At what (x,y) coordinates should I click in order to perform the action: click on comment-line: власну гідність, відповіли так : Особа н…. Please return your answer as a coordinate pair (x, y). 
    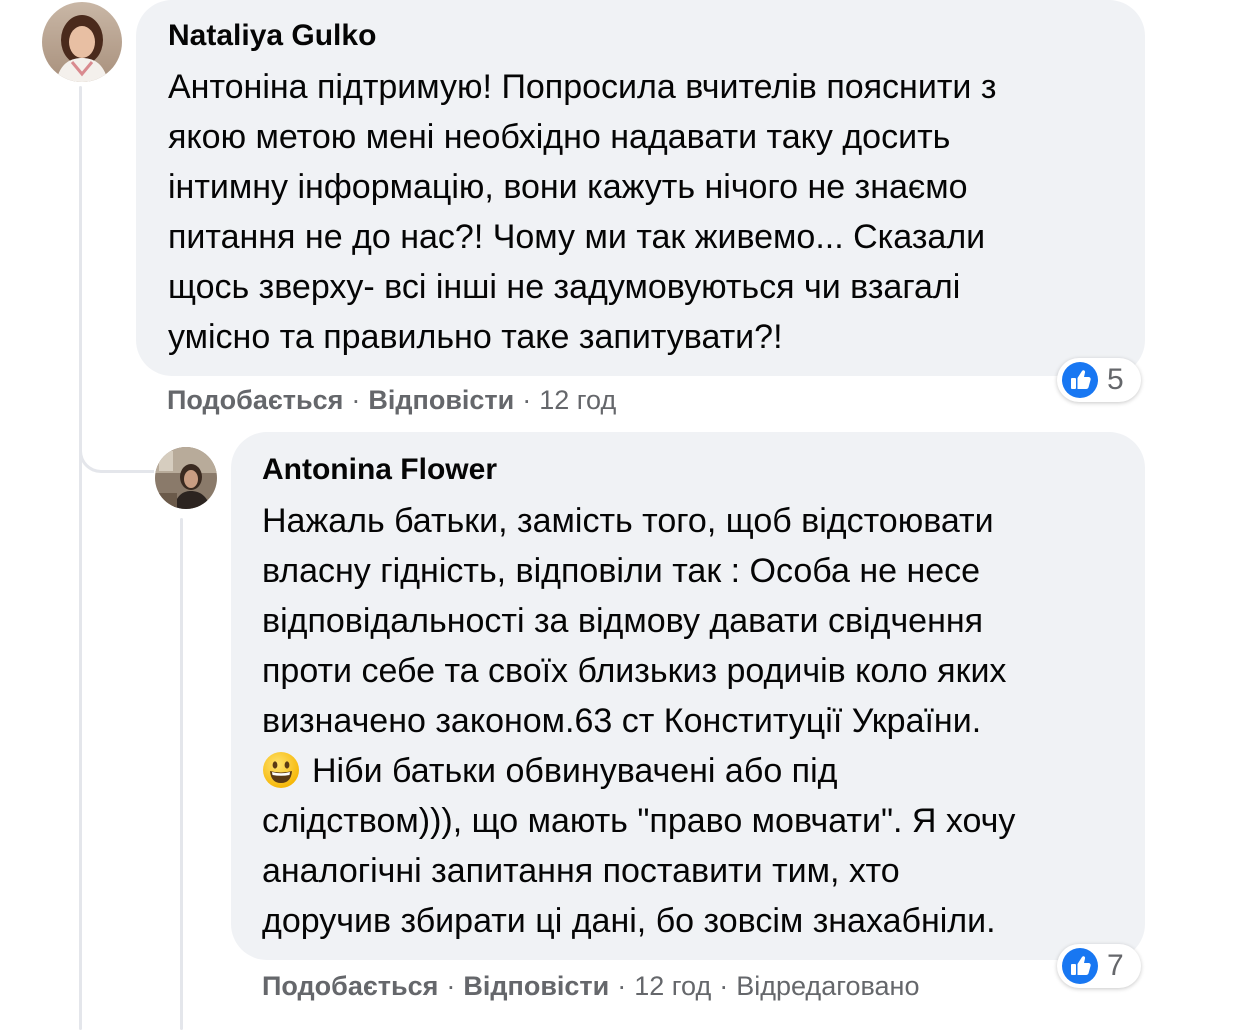
    Looking at the image, I should click on (621, 571).